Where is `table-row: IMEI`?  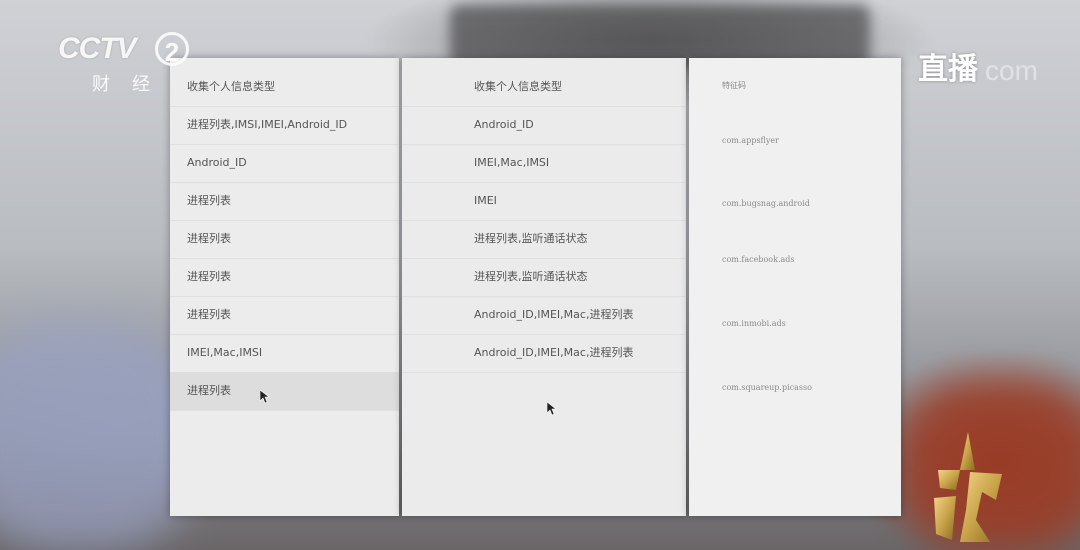 table-row: IMEI is located at coordinates (544, 201).